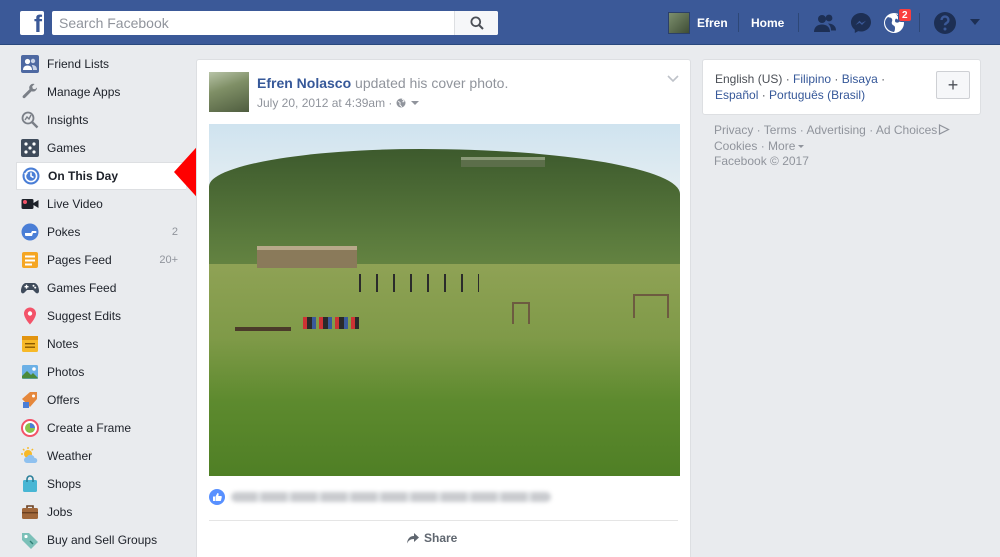 The height and width of the screenshot is (557, 1000). What do you see at coordinates (30, 512) in the screenshot?
I see `briefcase-icon` at bounding box center [30, 512].